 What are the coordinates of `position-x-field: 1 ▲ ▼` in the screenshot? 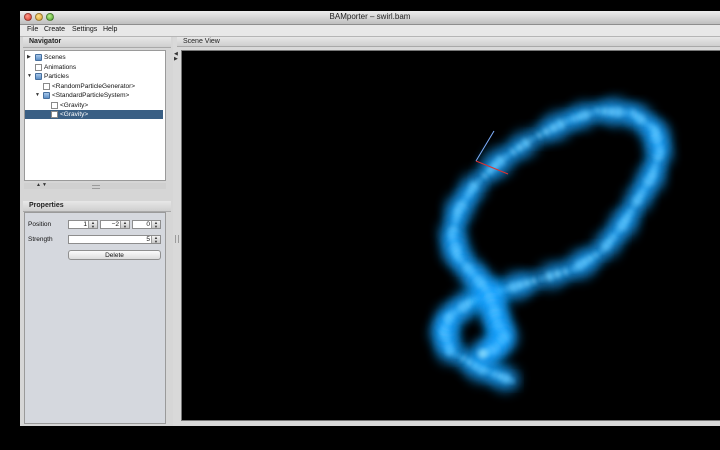 It's located at (83, 224).